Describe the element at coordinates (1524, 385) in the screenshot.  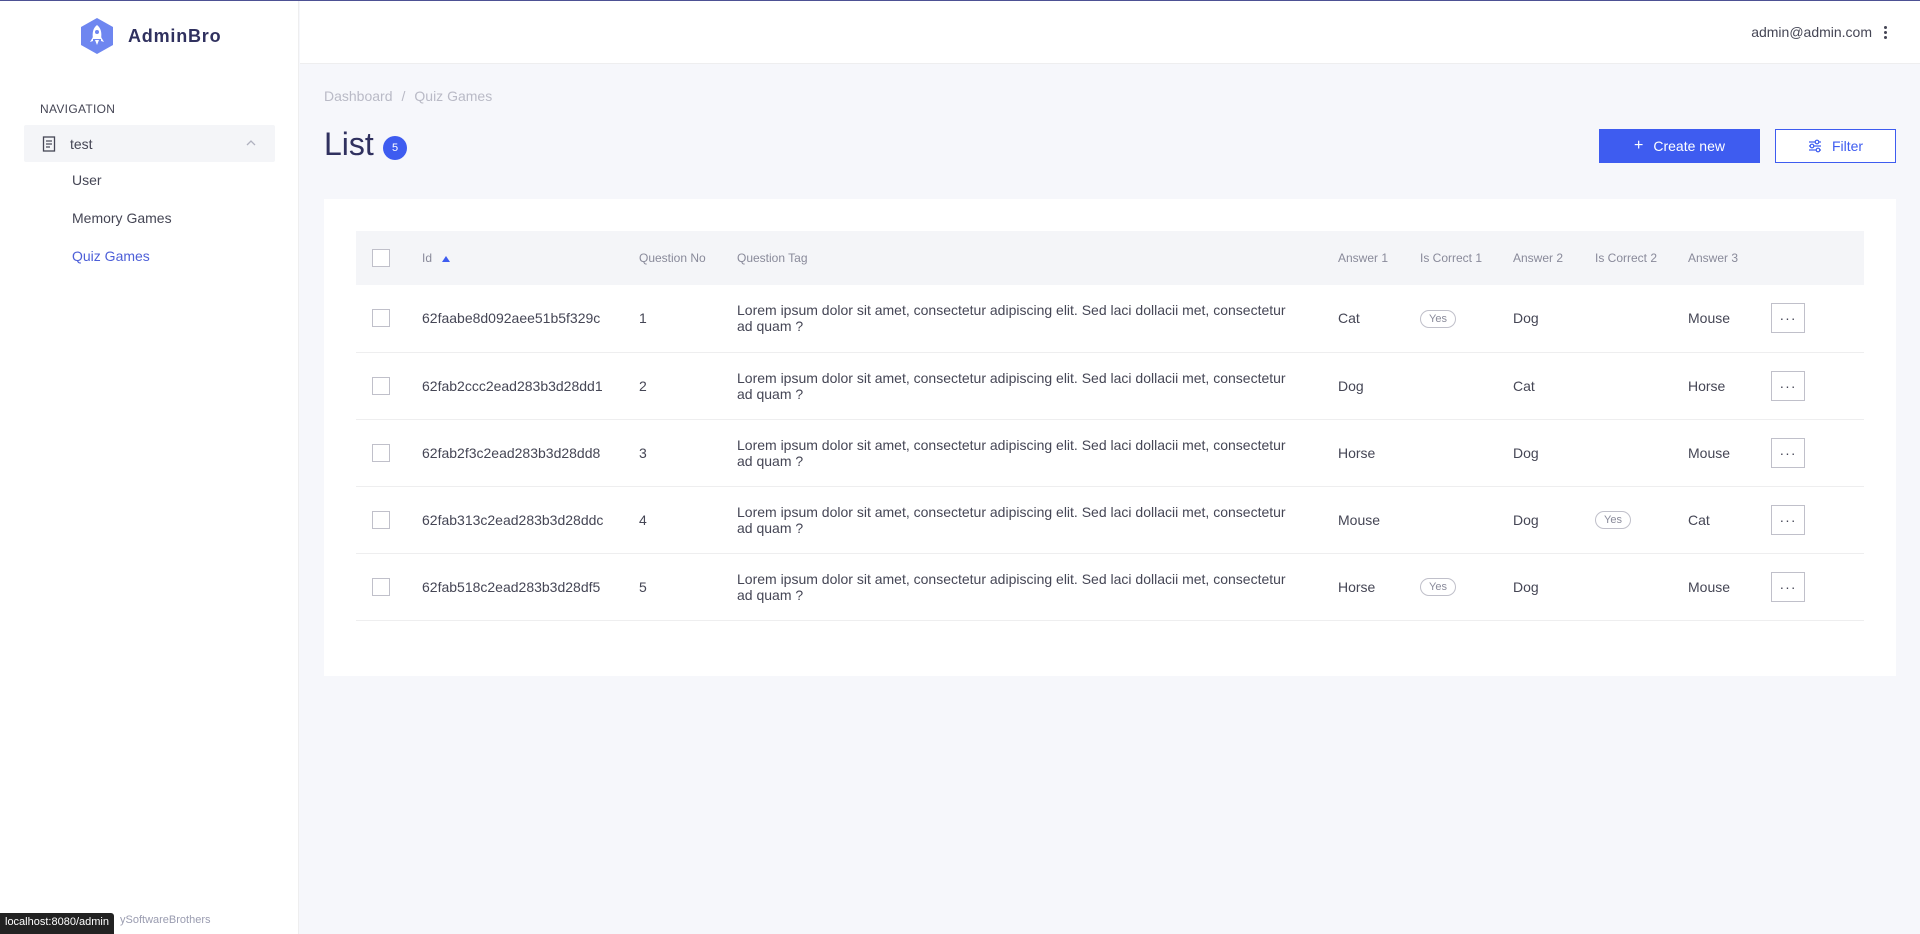
I see `cell-answer-2: Cat` at that location.